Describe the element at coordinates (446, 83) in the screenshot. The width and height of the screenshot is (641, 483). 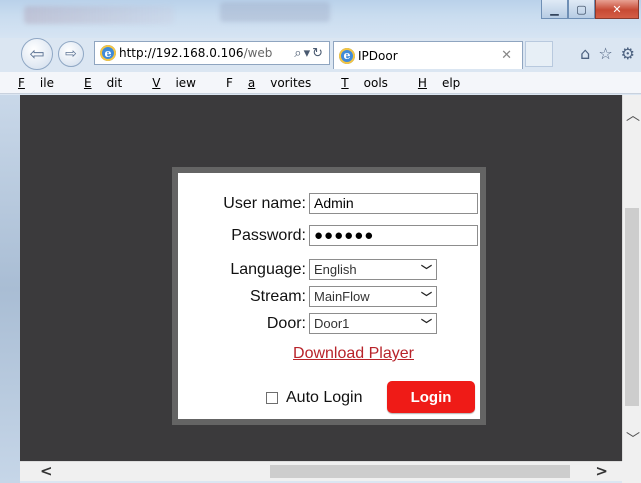
I see `menu-help: Help` at that location.